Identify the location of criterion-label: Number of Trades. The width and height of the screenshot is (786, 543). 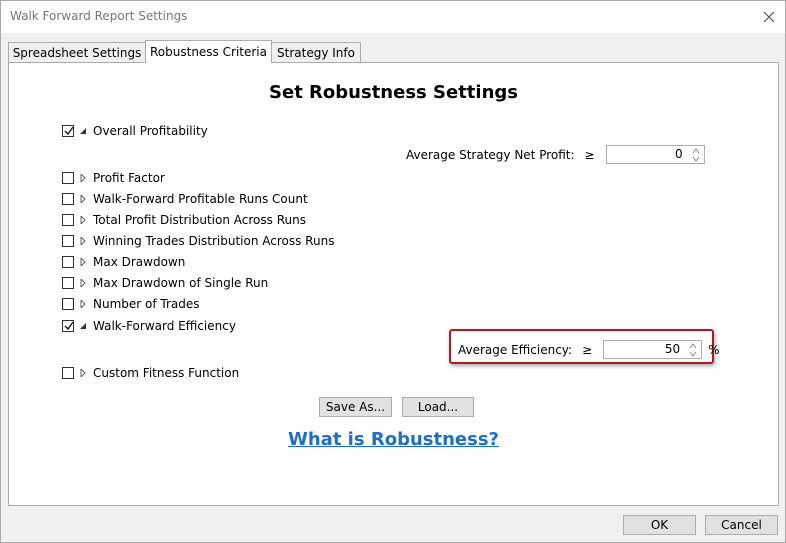
(146, 304).